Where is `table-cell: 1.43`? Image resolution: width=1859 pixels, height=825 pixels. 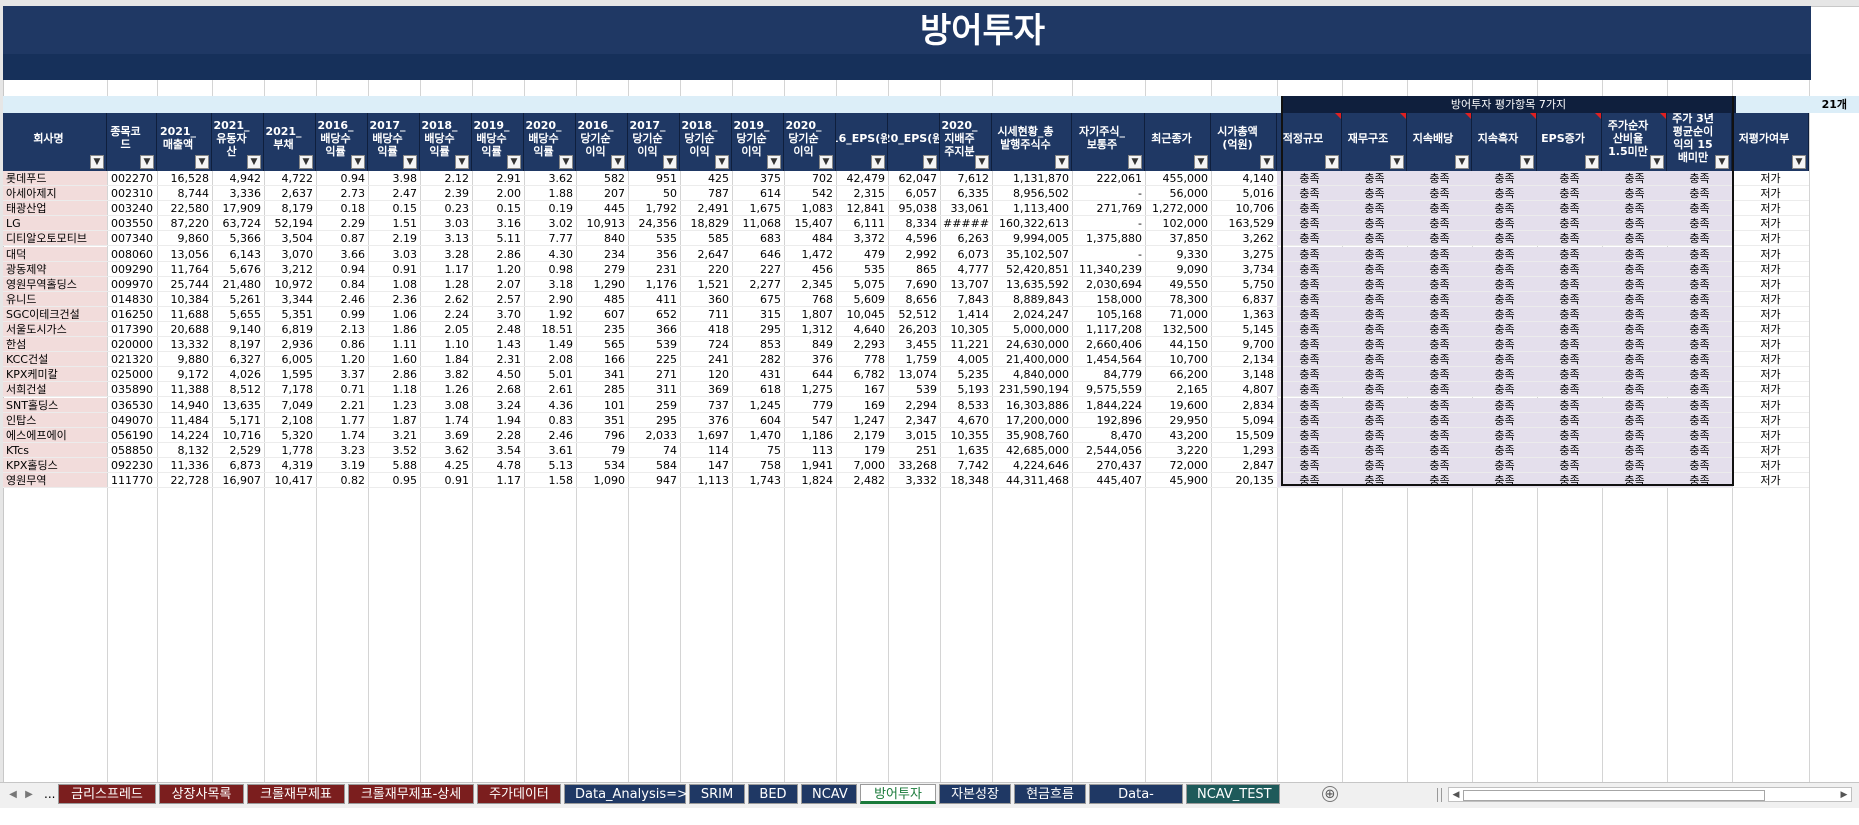 table-cell: 1.43 is located at coordinates (498, 345).